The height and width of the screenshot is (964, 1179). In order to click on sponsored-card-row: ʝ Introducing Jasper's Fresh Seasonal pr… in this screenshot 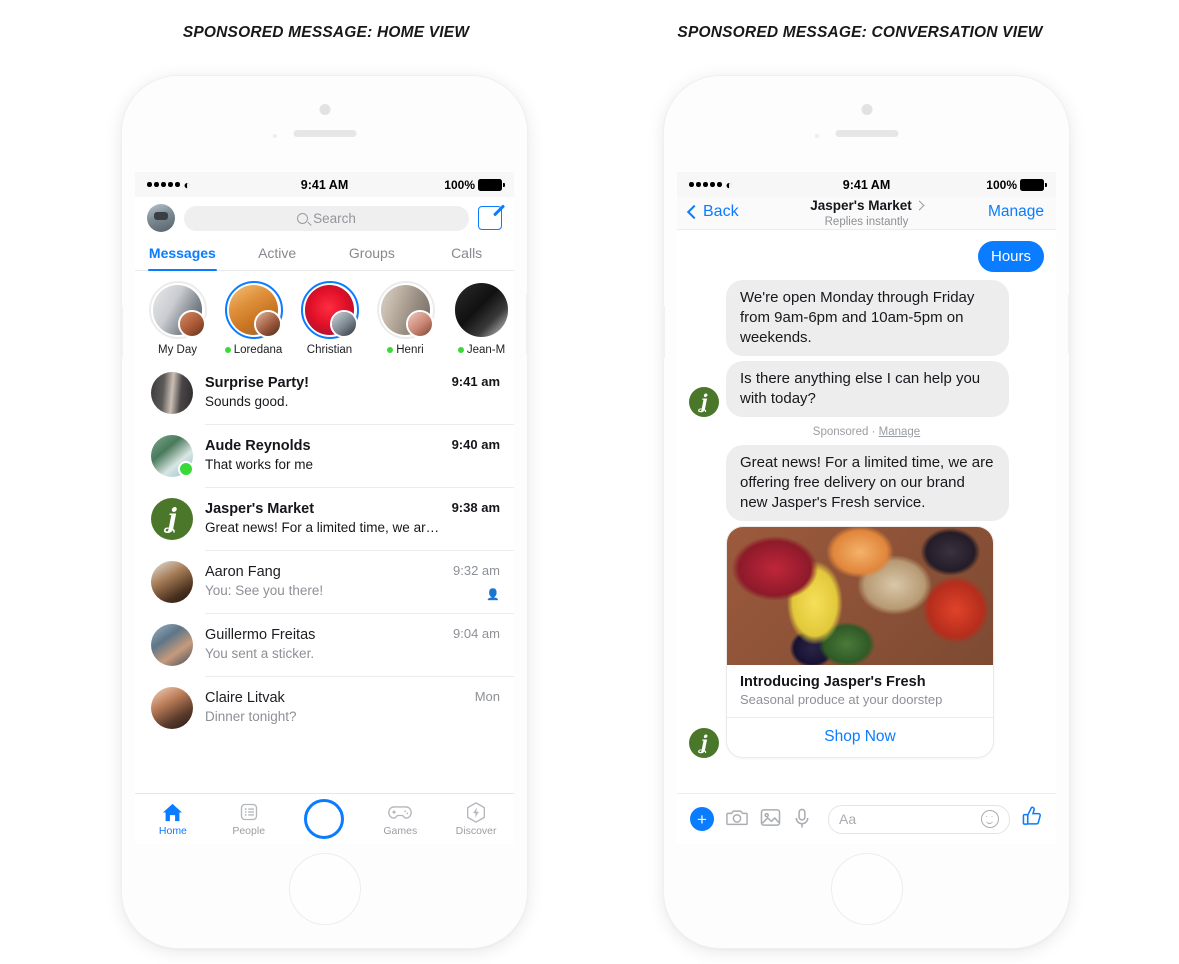, I will do `click(866, 641)`.